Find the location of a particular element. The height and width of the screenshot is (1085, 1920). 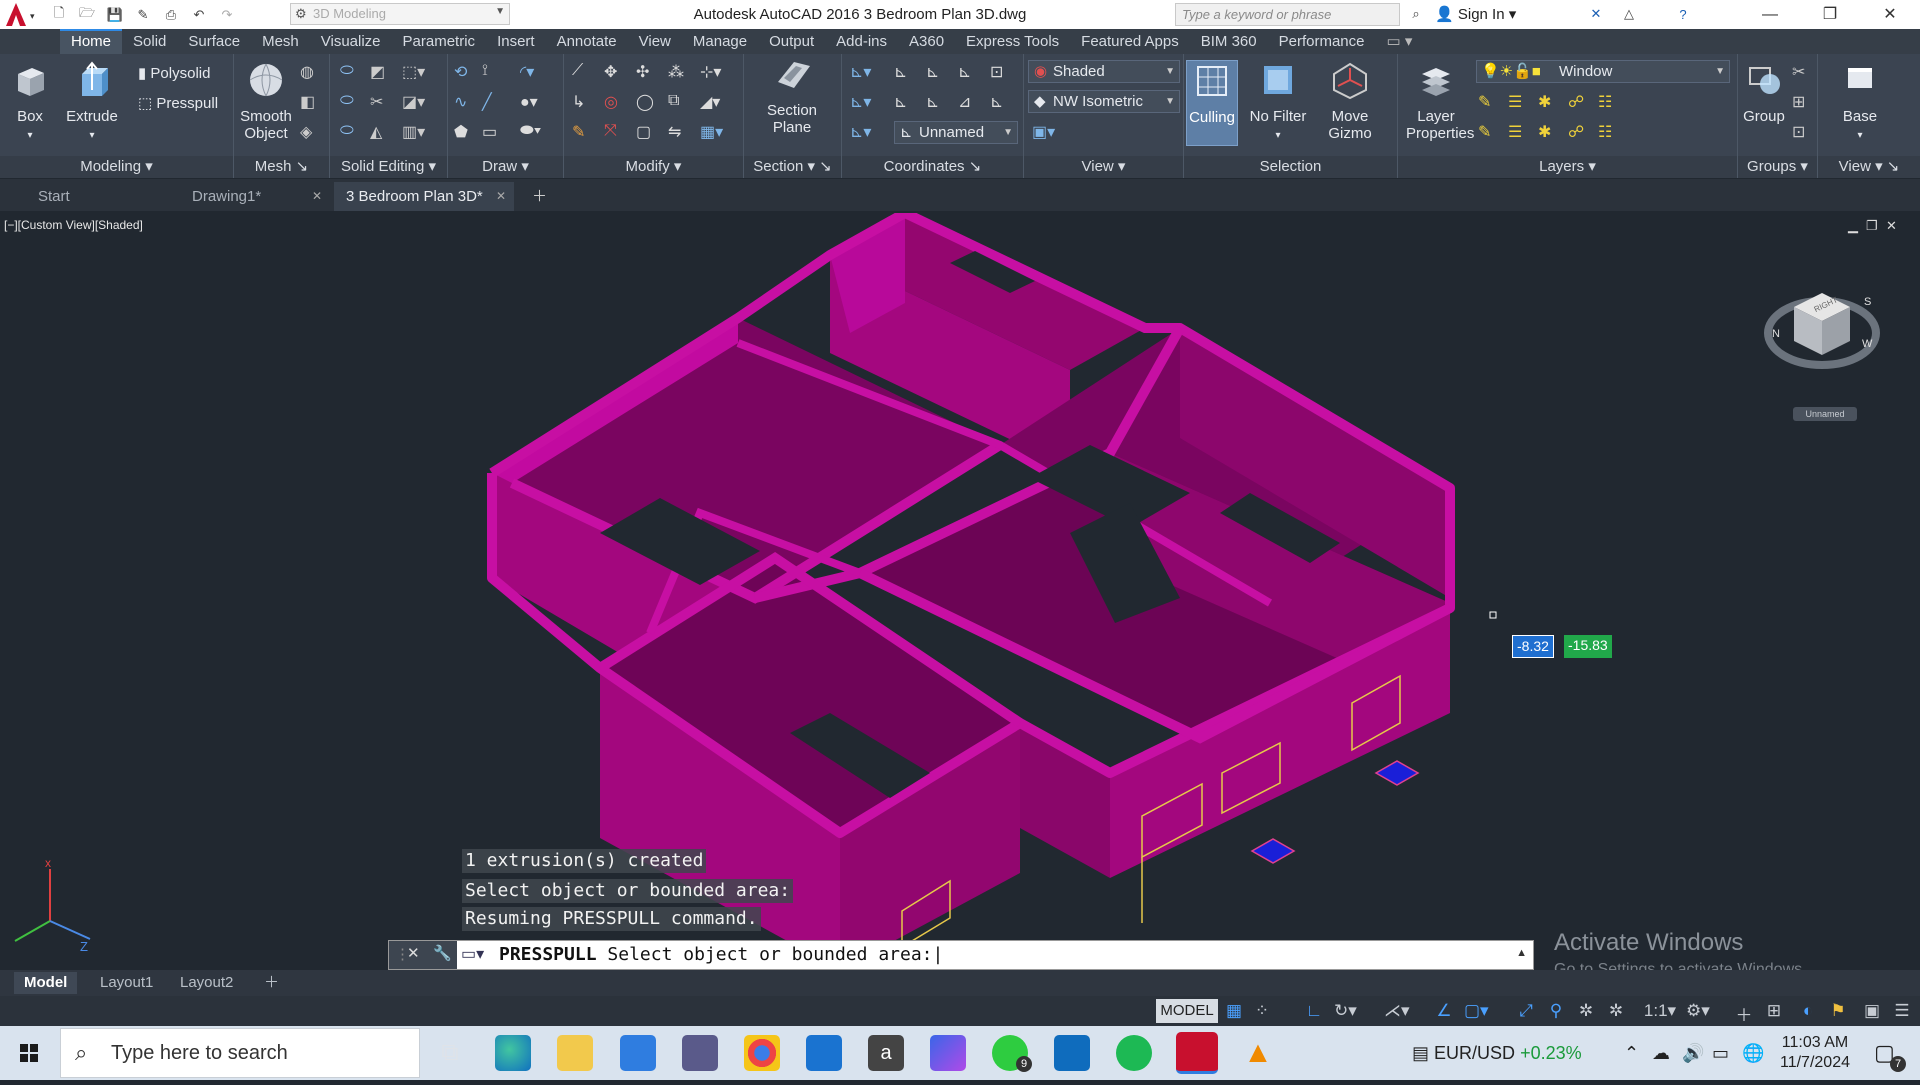

mesh-refine-icon: ◈ is located at coordinates (311, 132).